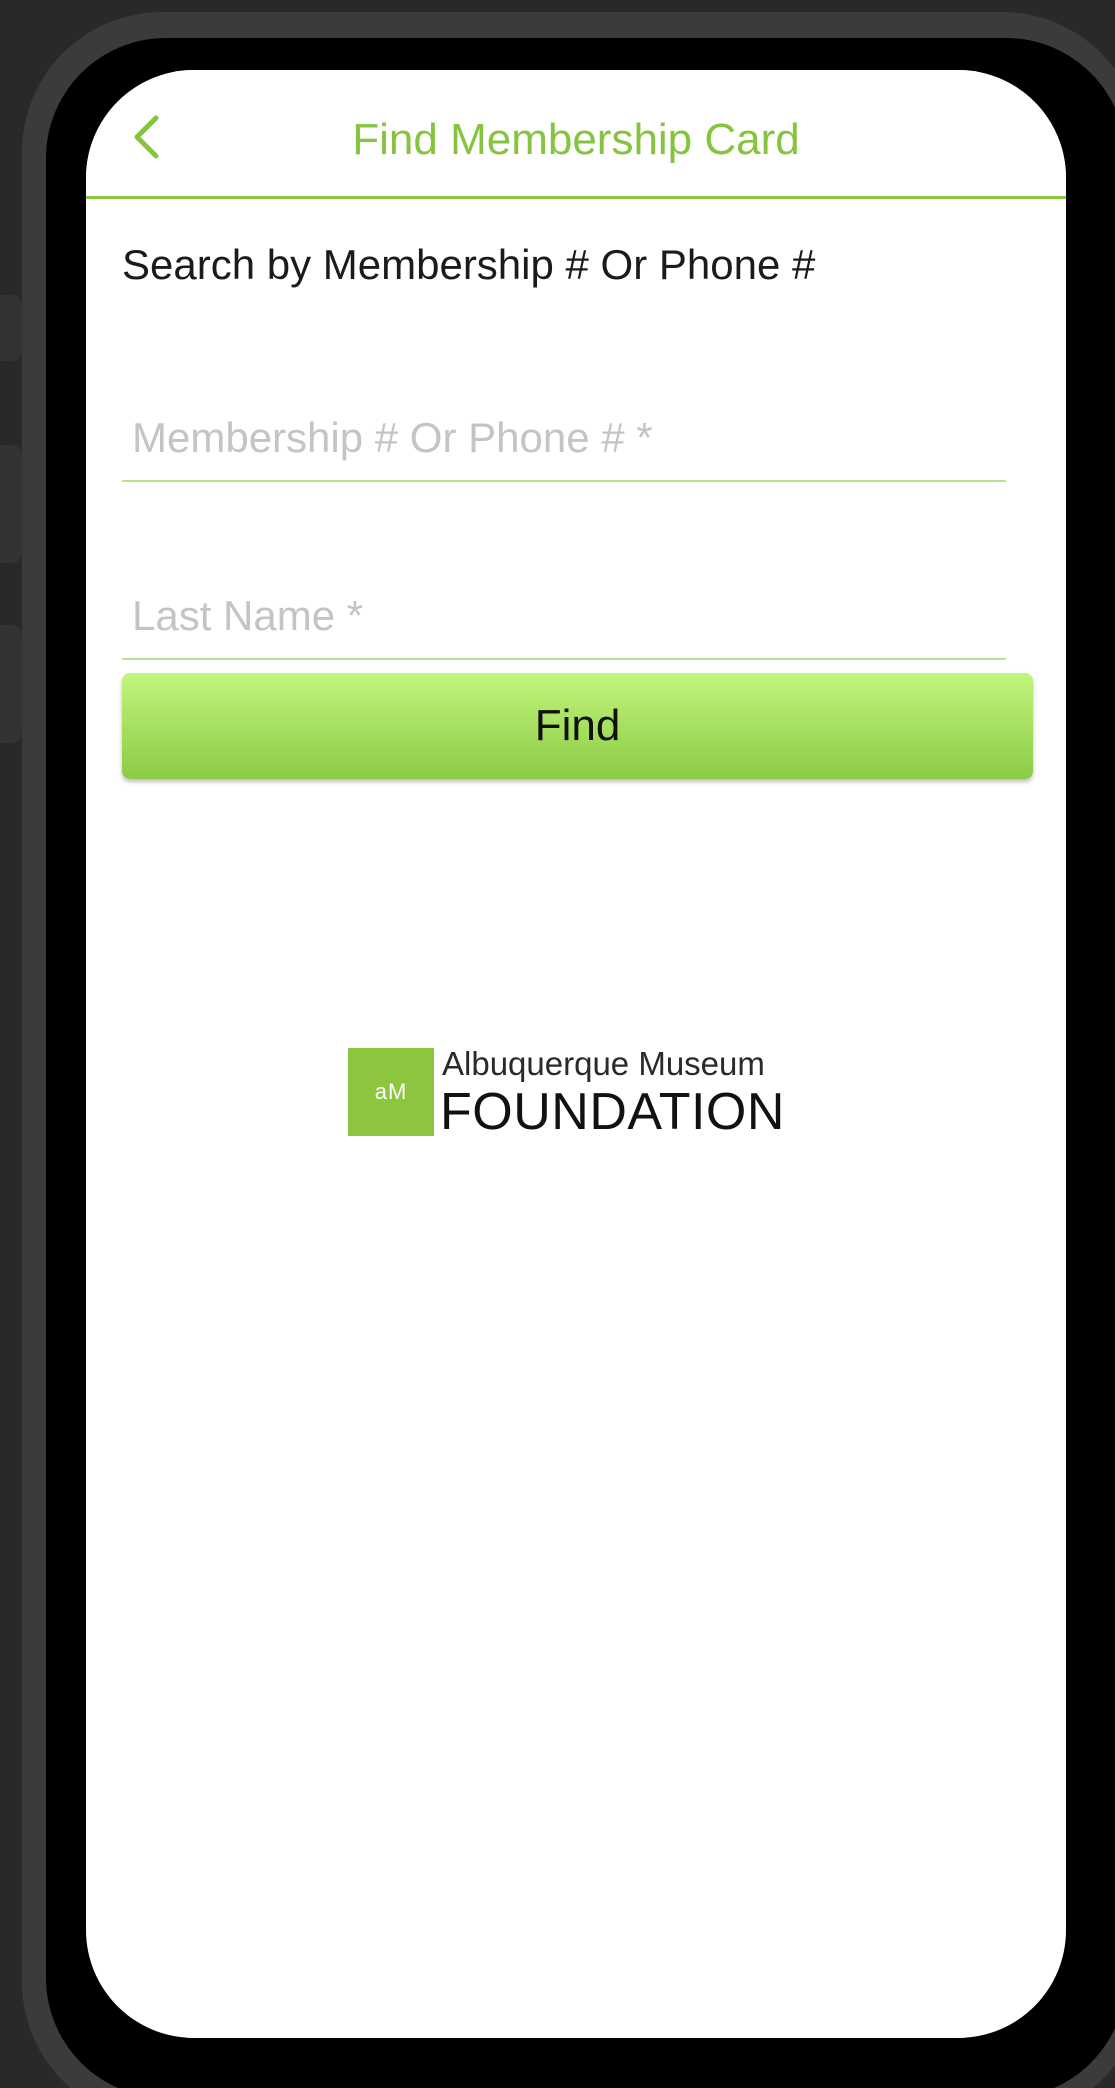  I want to click on find-button: Find, so click(577, 726).